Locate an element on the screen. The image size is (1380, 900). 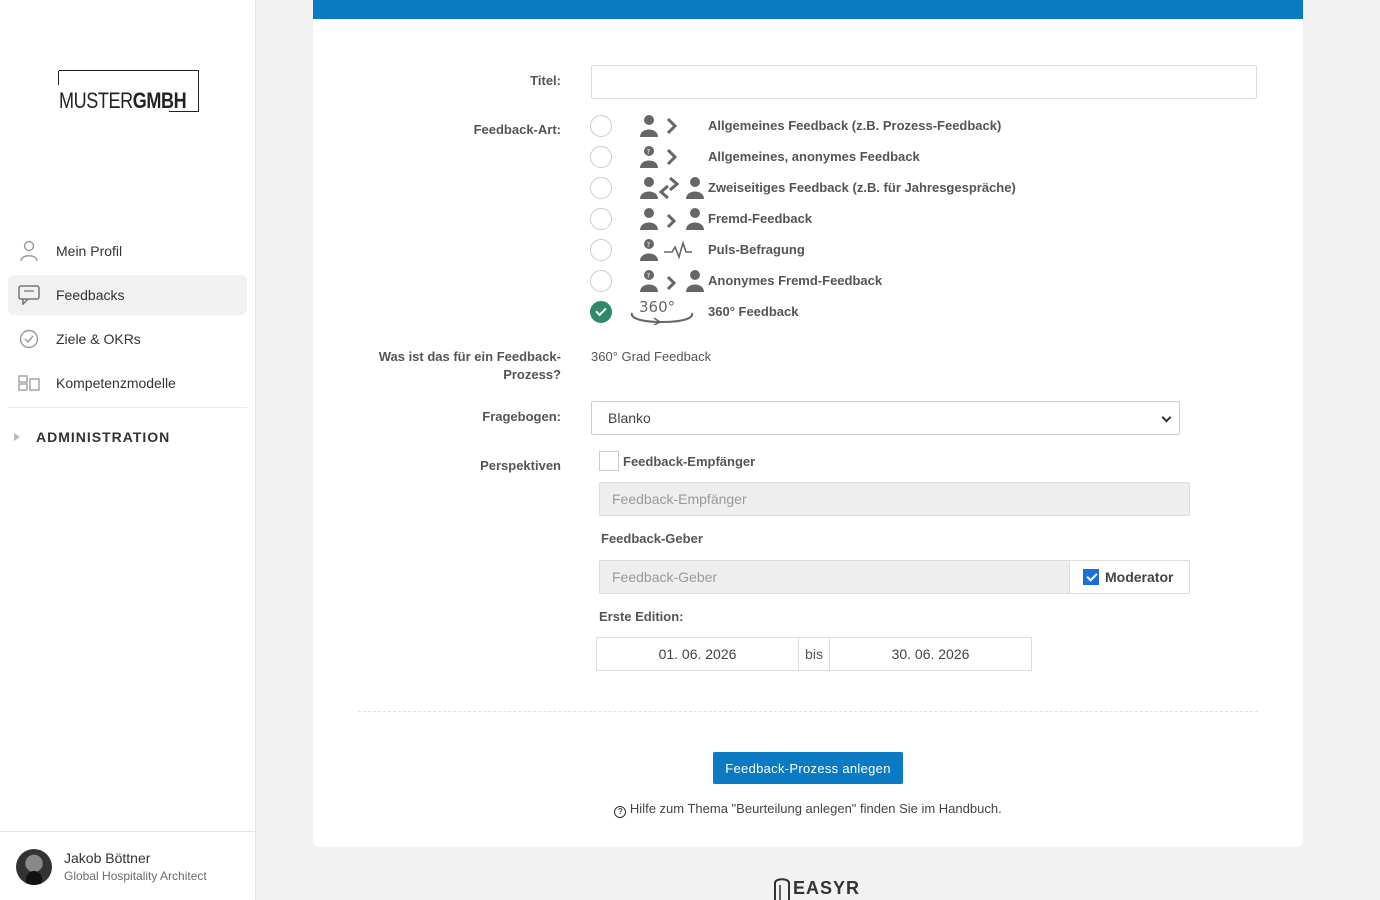
person-arrow-icon is located at coordinates (667, 126).